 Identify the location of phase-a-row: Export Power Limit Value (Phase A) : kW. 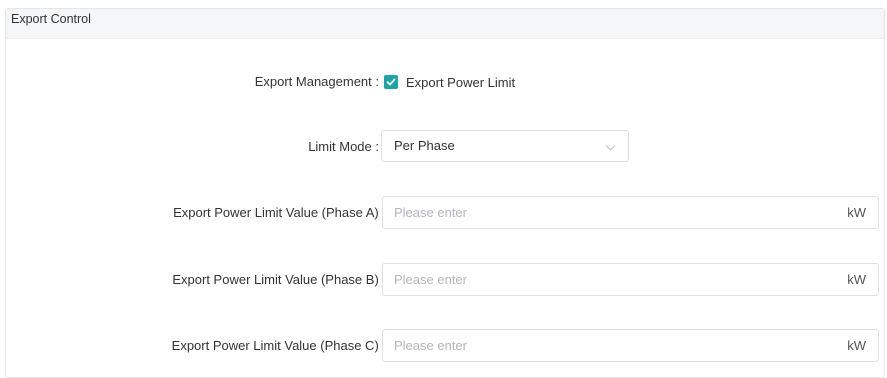
(445, 213).